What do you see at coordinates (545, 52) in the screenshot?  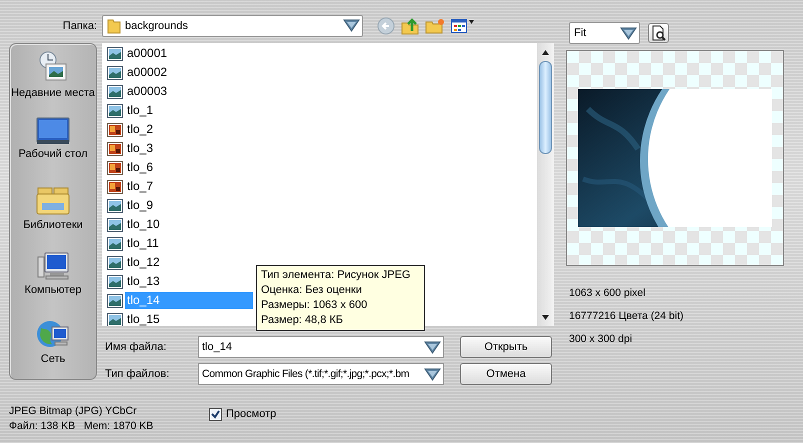 I see `scroll-up-icon` at bounding box center [545, 52].